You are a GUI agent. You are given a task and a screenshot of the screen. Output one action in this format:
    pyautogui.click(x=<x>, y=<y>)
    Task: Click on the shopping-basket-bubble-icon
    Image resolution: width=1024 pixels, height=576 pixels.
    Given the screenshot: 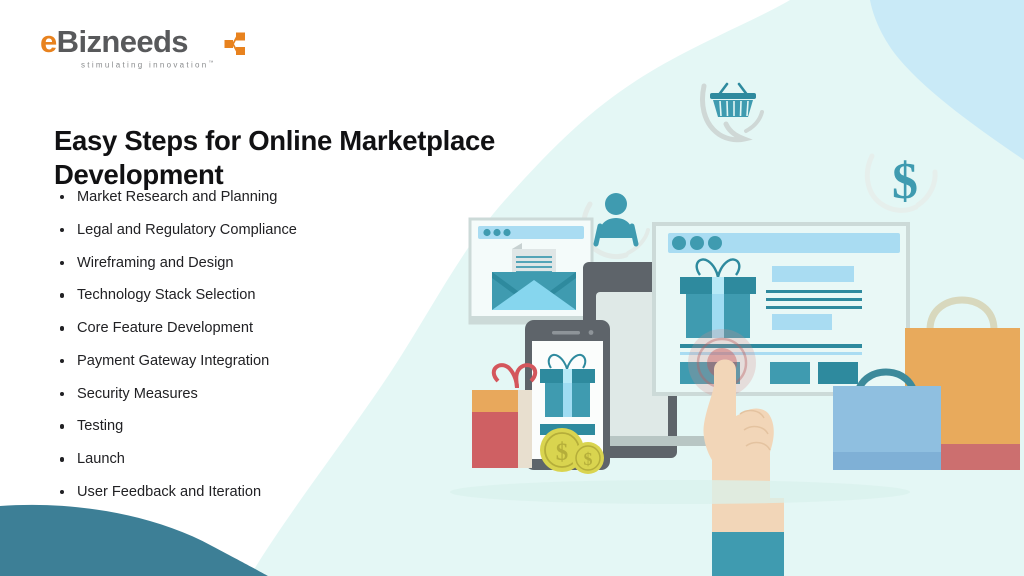 What is the action you would take?
    pyautogui.click(x=732, y=112)
    